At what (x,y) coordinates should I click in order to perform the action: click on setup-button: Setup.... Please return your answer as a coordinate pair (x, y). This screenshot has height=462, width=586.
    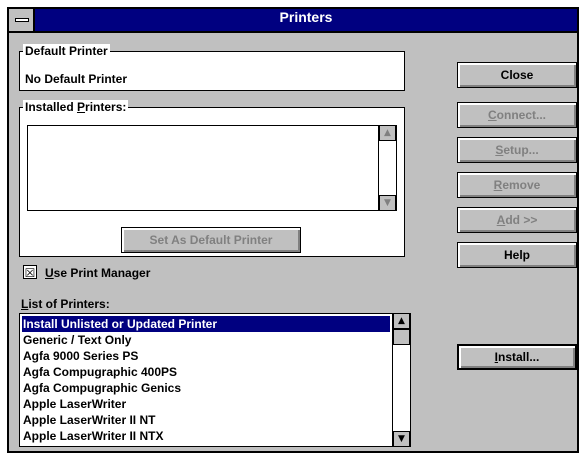
    Looking at the image, I should click on (517, 150).